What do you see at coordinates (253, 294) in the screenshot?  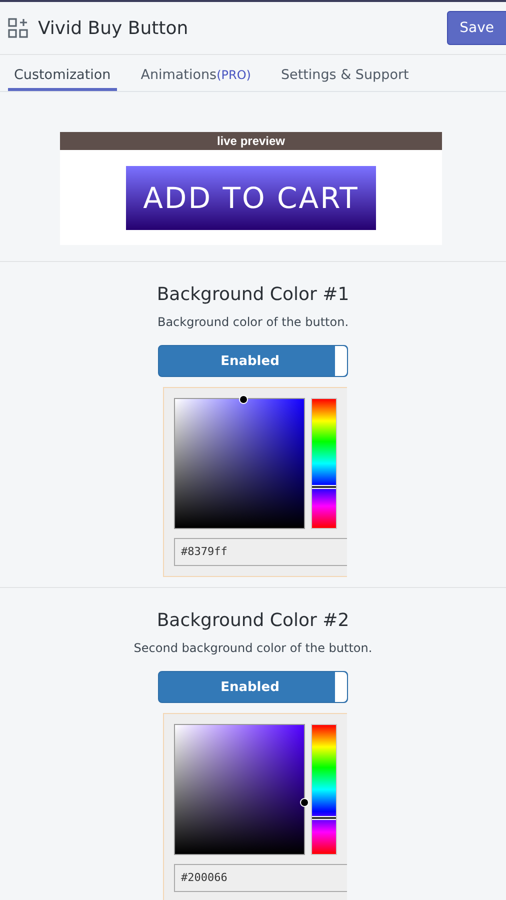 I see `section-title: Background Color #1` at bounding box center [253, 294].